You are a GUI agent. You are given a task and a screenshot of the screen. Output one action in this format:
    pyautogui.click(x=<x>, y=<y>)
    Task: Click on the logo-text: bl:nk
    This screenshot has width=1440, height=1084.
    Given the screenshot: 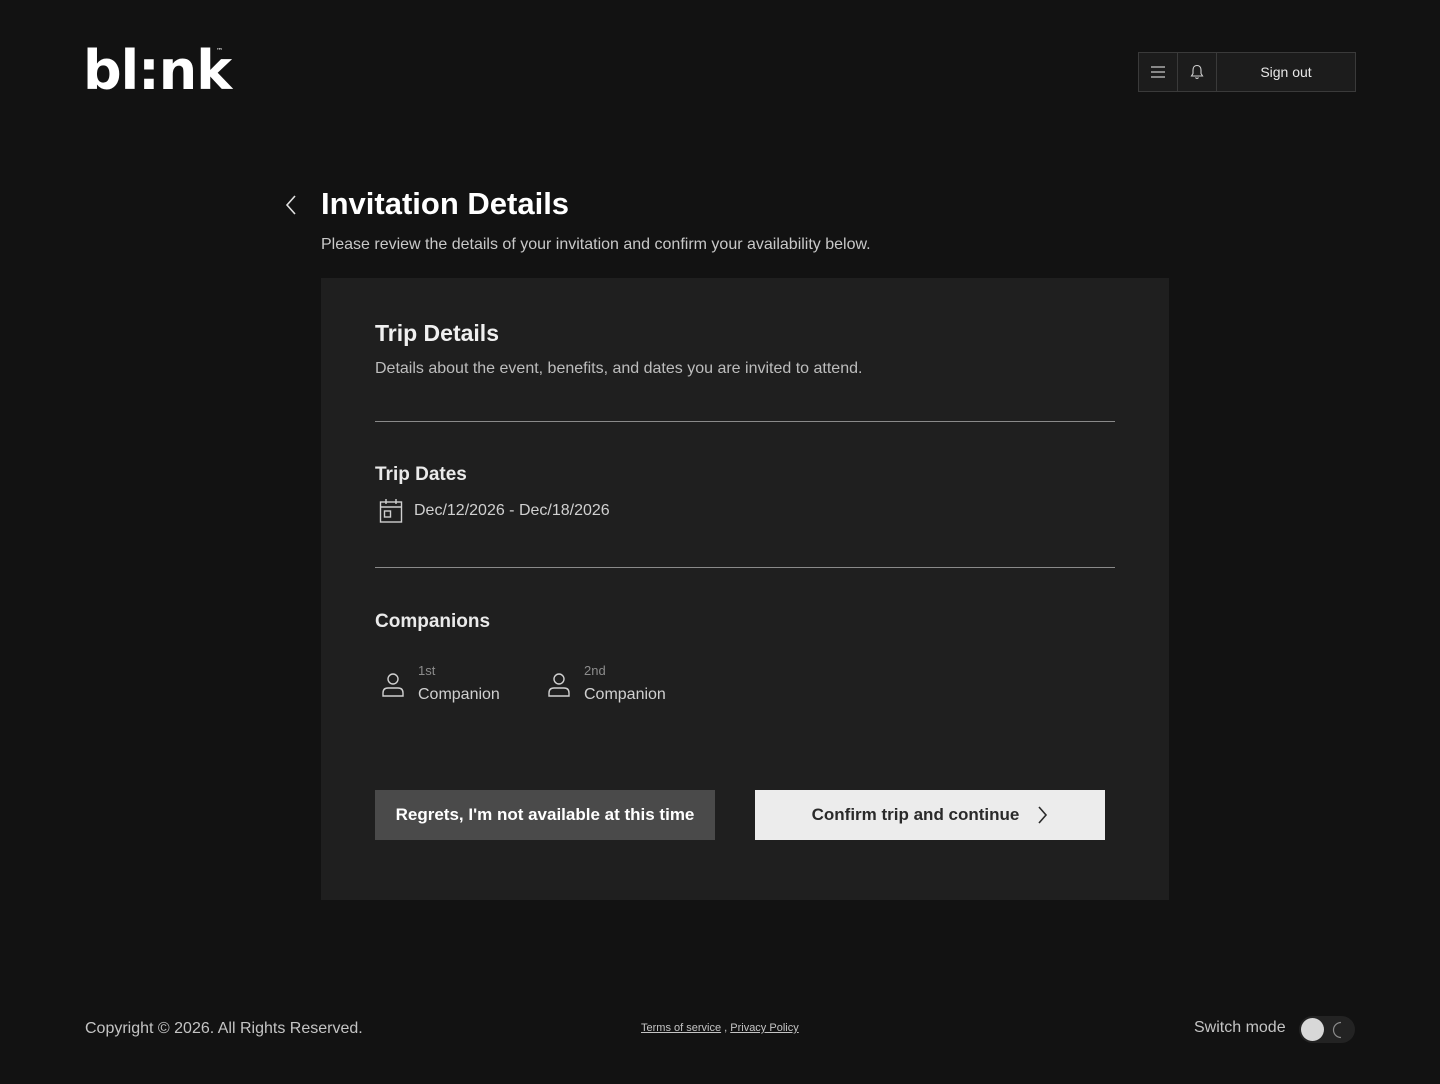 What is the action you would take?
    pyautogui.click(x=157, y=70)
    